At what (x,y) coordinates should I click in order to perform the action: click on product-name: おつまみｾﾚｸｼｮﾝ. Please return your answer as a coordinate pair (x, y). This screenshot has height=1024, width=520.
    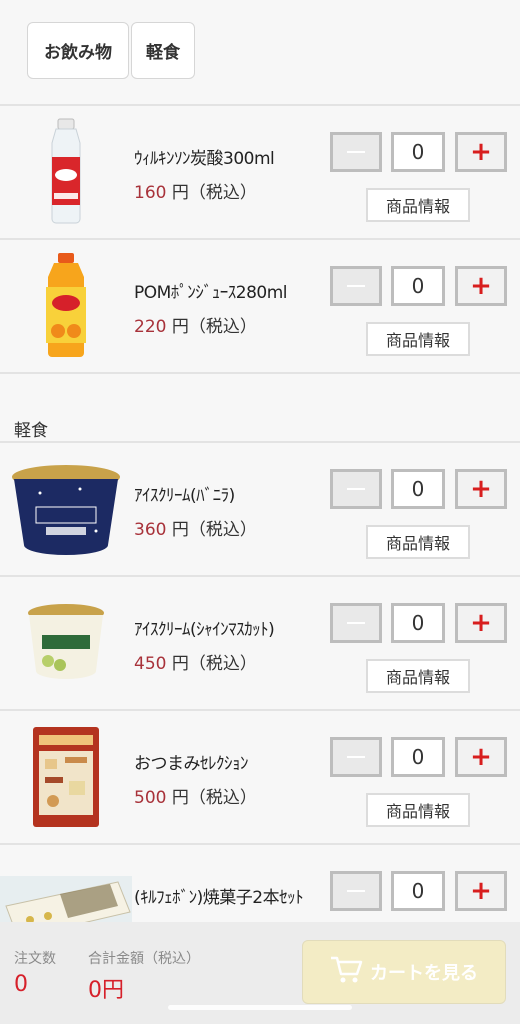
    Looking at the image, I should click on (191, 764).